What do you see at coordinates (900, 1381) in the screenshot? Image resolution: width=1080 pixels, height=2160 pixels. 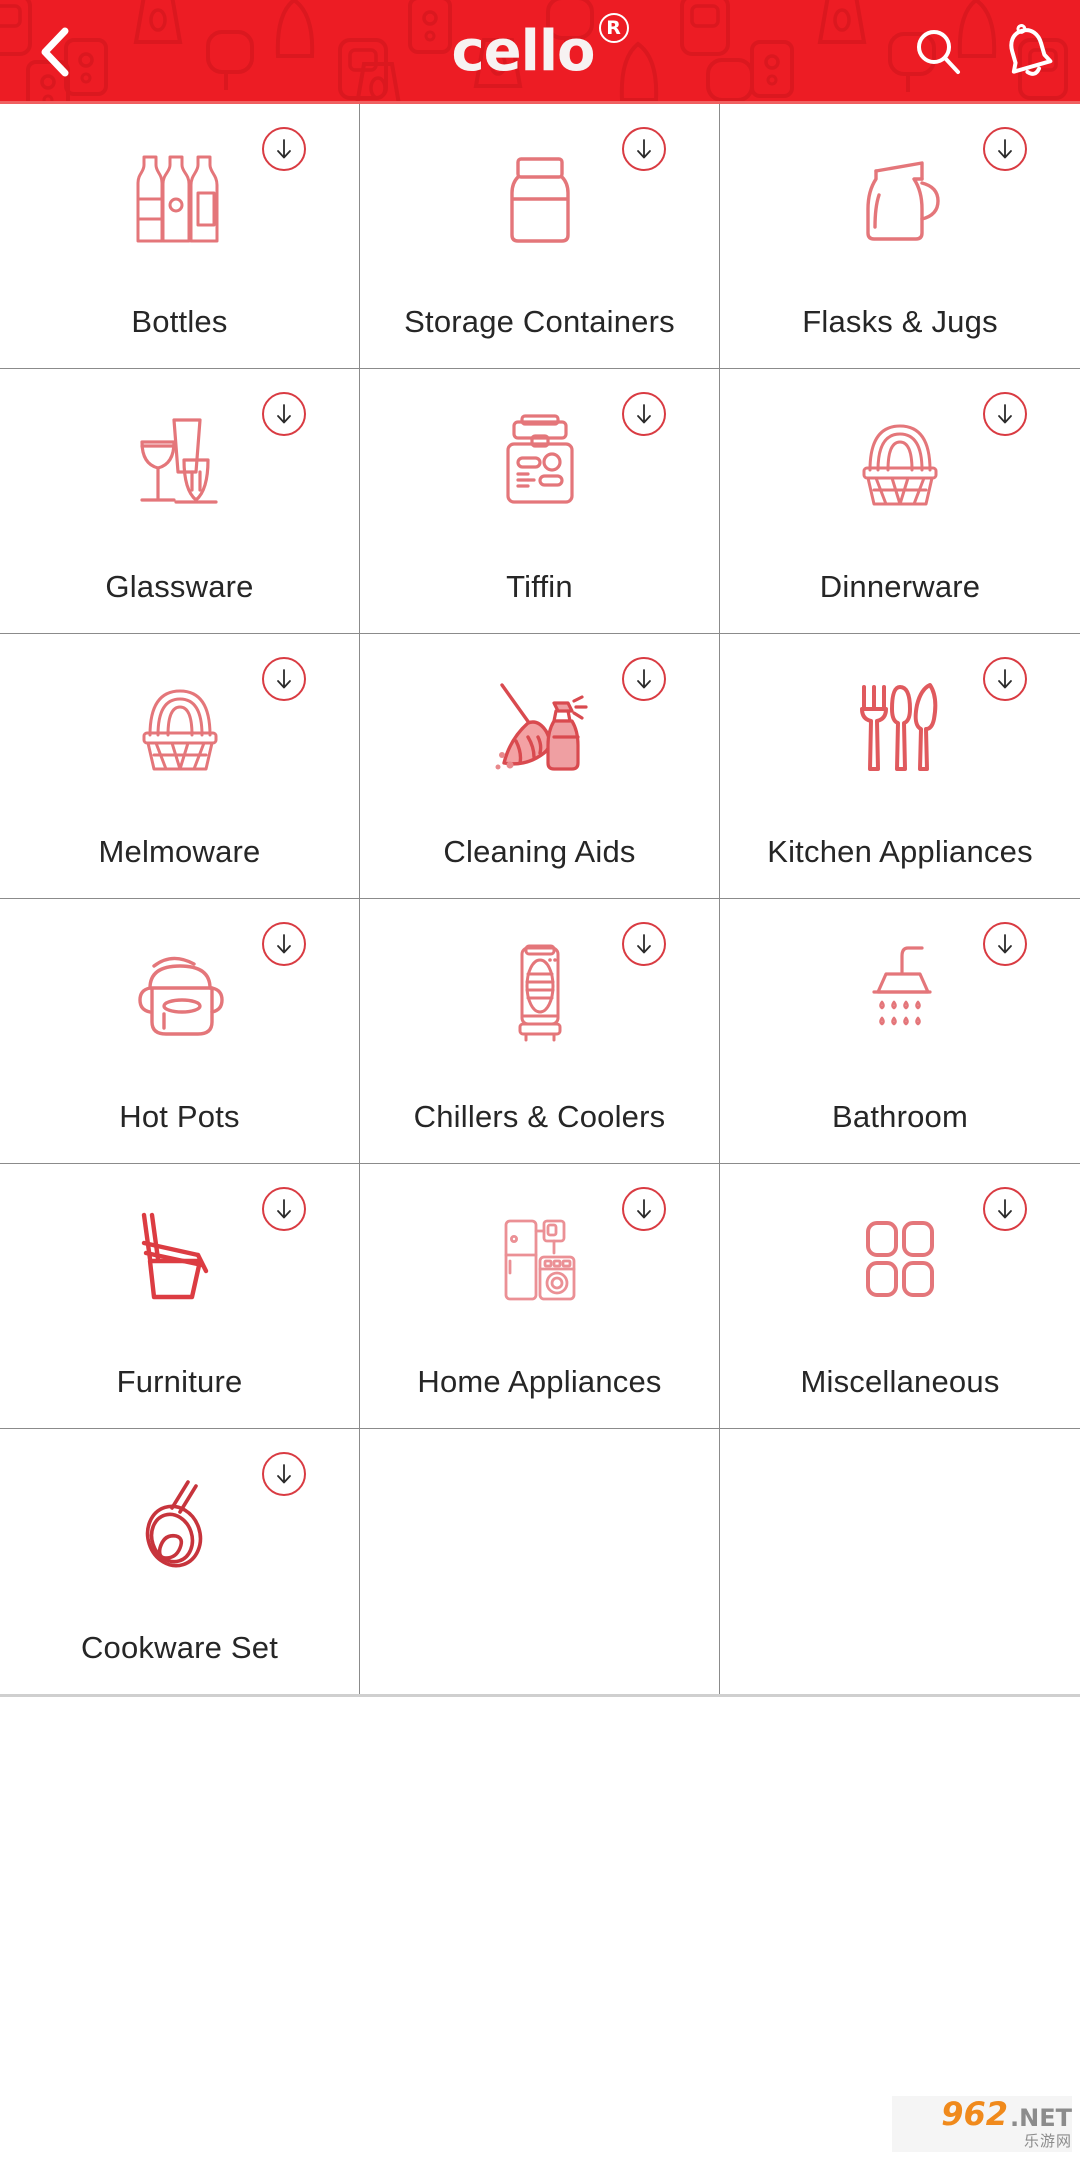 I see `category-label: Miscellaneous` at bounding box center [900, 1381].